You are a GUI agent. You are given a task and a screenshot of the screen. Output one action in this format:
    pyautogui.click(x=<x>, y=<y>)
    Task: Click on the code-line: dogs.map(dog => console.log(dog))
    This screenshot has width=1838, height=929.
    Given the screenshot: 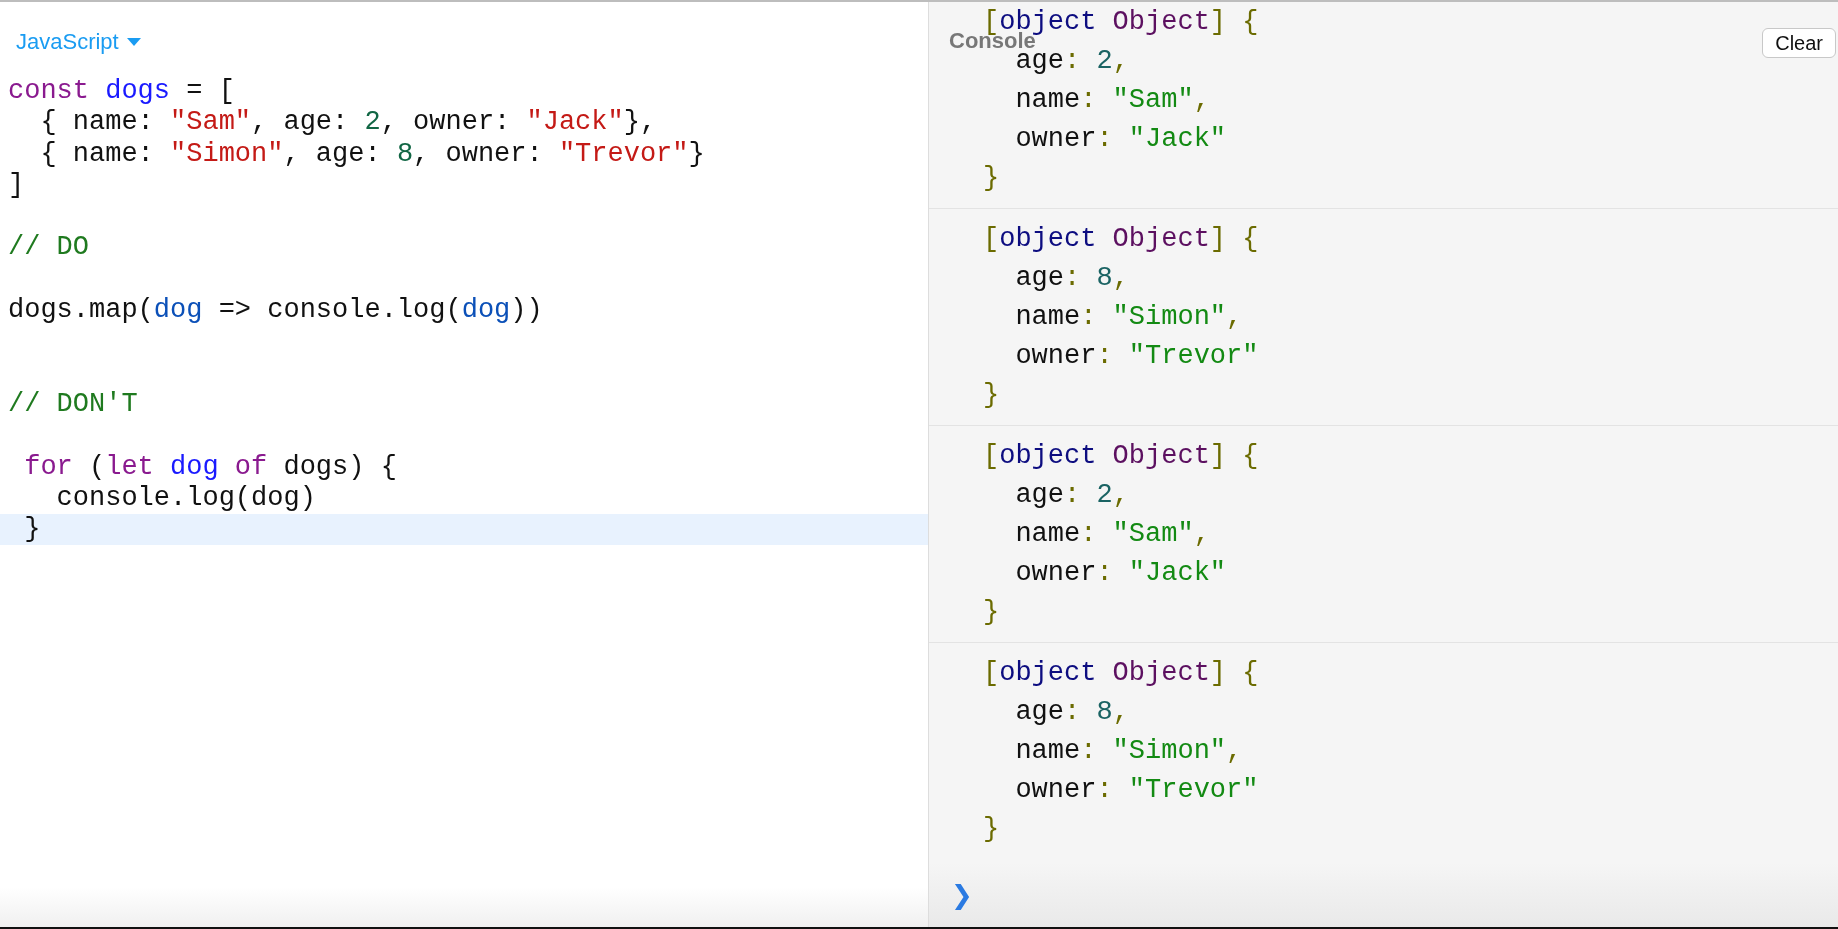 What is the action you would take?
    pyautogui.click(x=275, y=311)
    